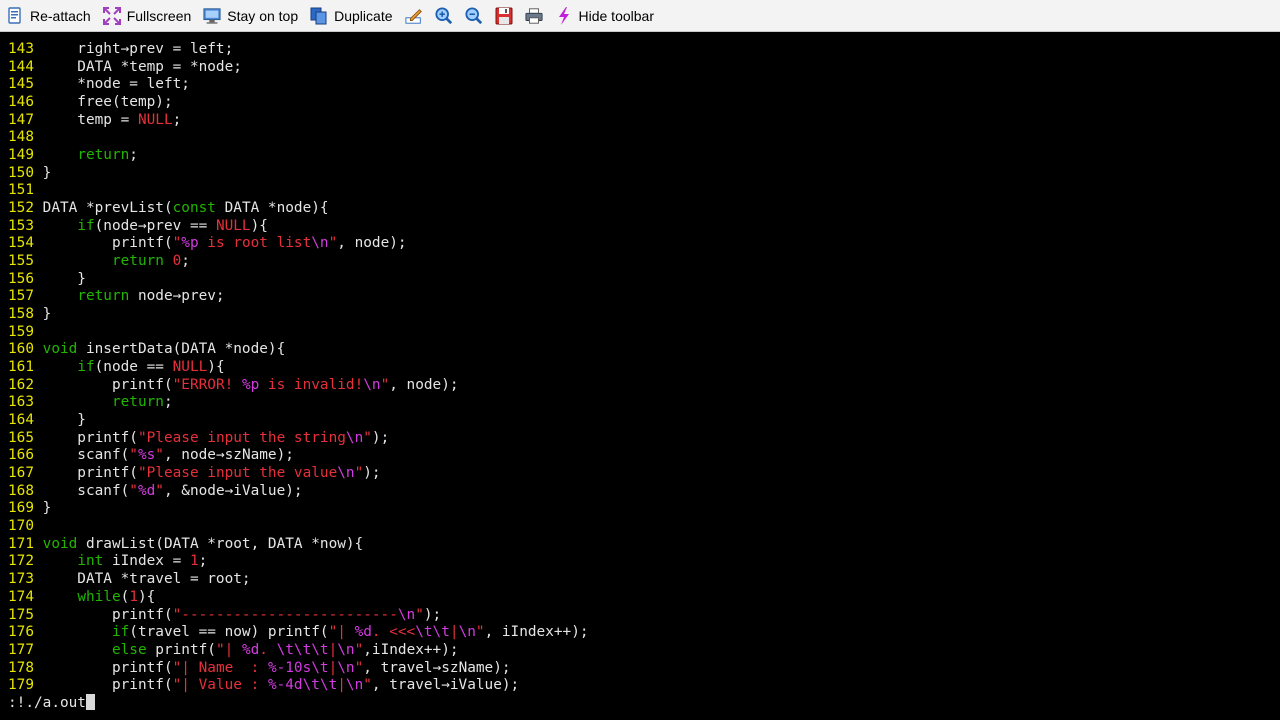 The width and height of the screenshot is (1280, 720). What do you see at coordinates (25, 473) in the screenshot?
I see `line-number: 167` at bounding box center [25, 473].